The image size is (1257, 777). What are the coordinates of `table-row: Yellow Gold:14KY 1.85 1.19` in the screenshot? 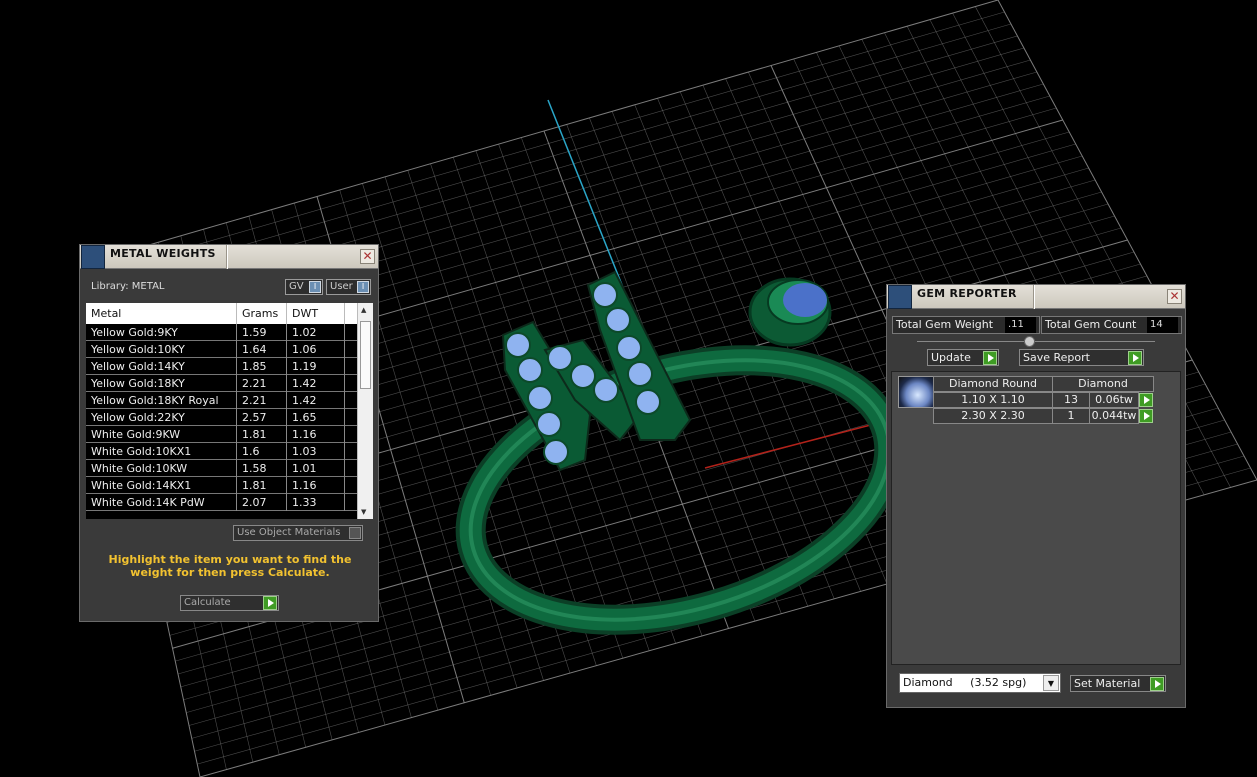 It's located at (221, 366).